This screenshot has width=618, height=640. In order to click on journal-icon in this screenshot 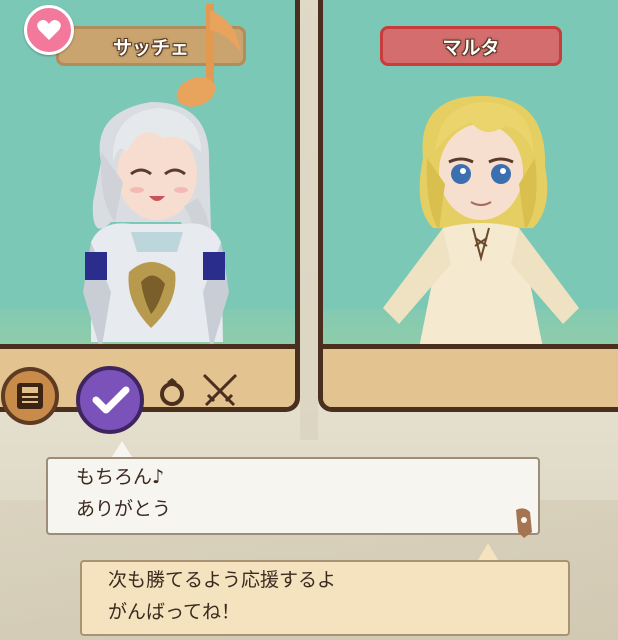, I will do `click(30, 396)`.